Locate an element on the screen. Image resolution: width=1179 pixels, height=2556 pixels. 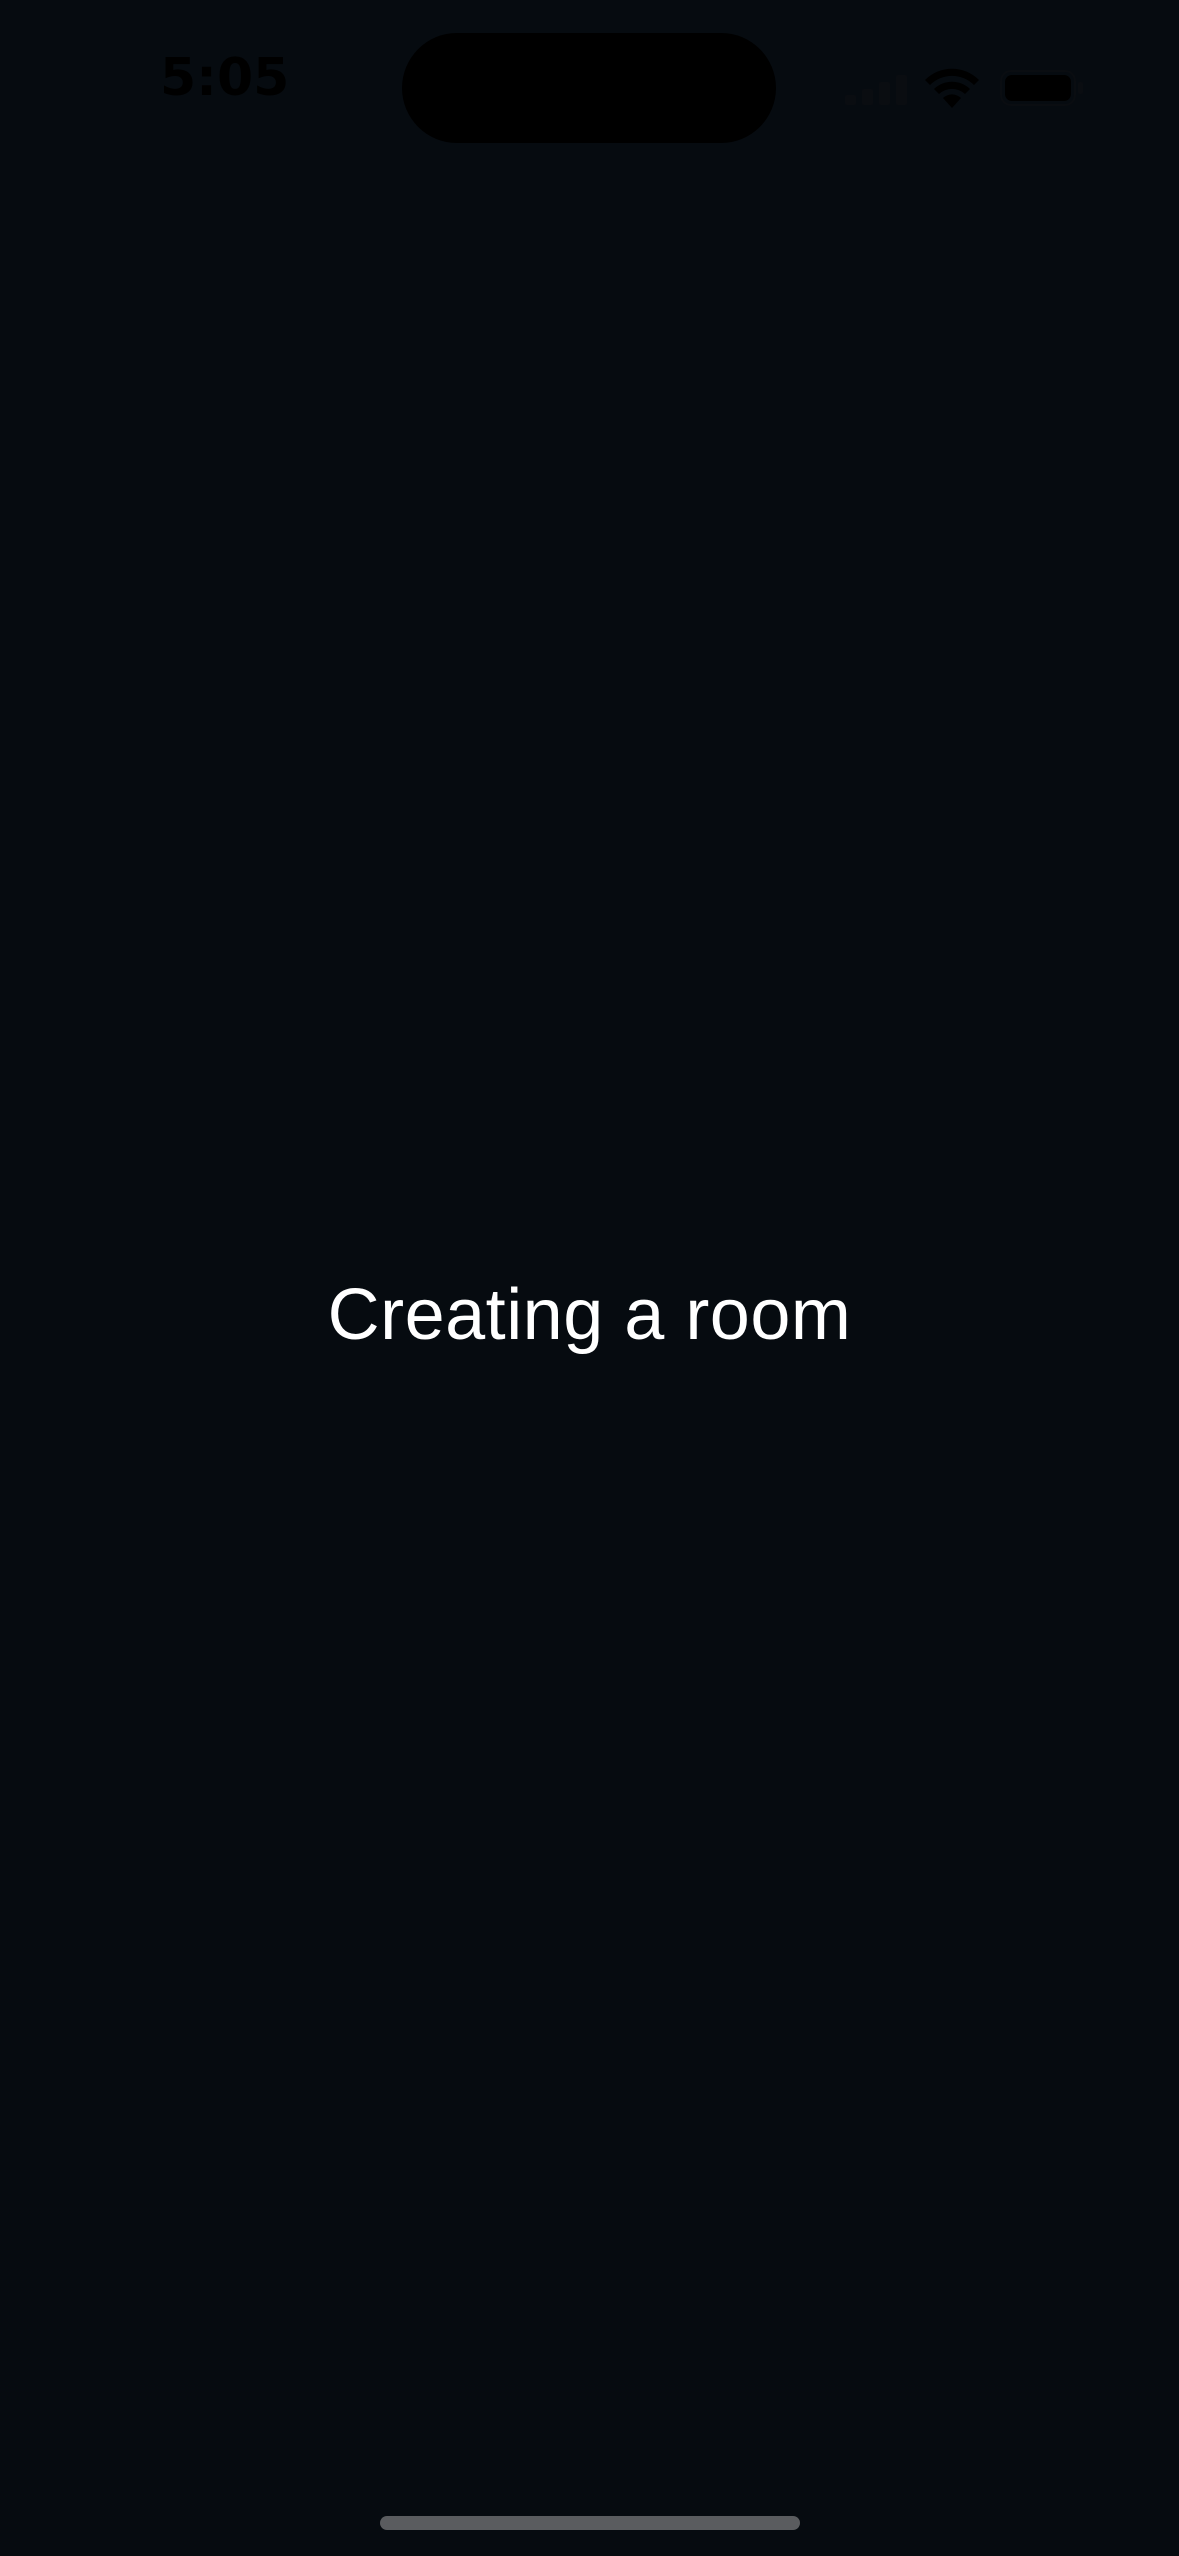
dynamic-island is located at coordinates (589, 88).